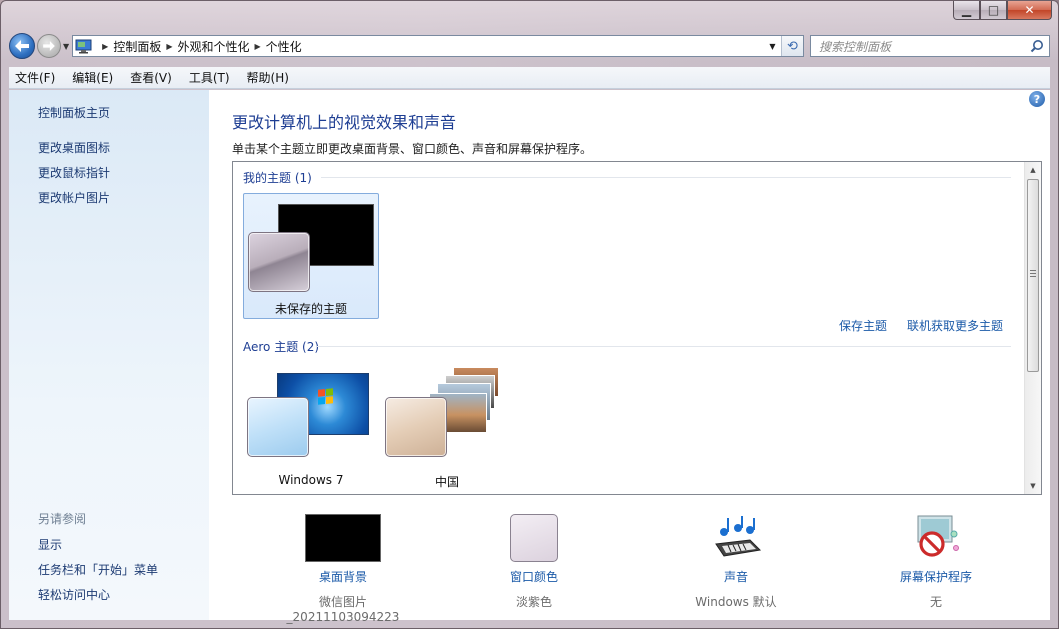  What do you see at coordinates (137, 46) in the screenshot?
I see `breadcrumb-control-panel: 控制面板` at bounding box center [137, 46].